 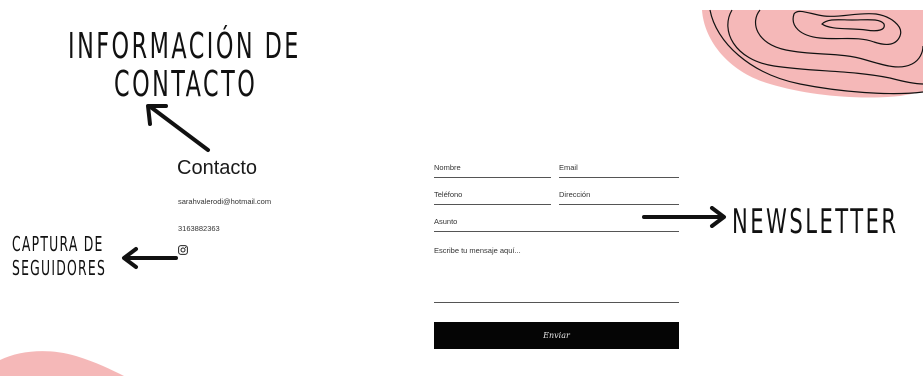 What do you see at coordinates (150, 258) in the screenshot?
I see `arrow-to-social-icon` at bounding box center [150, 258].